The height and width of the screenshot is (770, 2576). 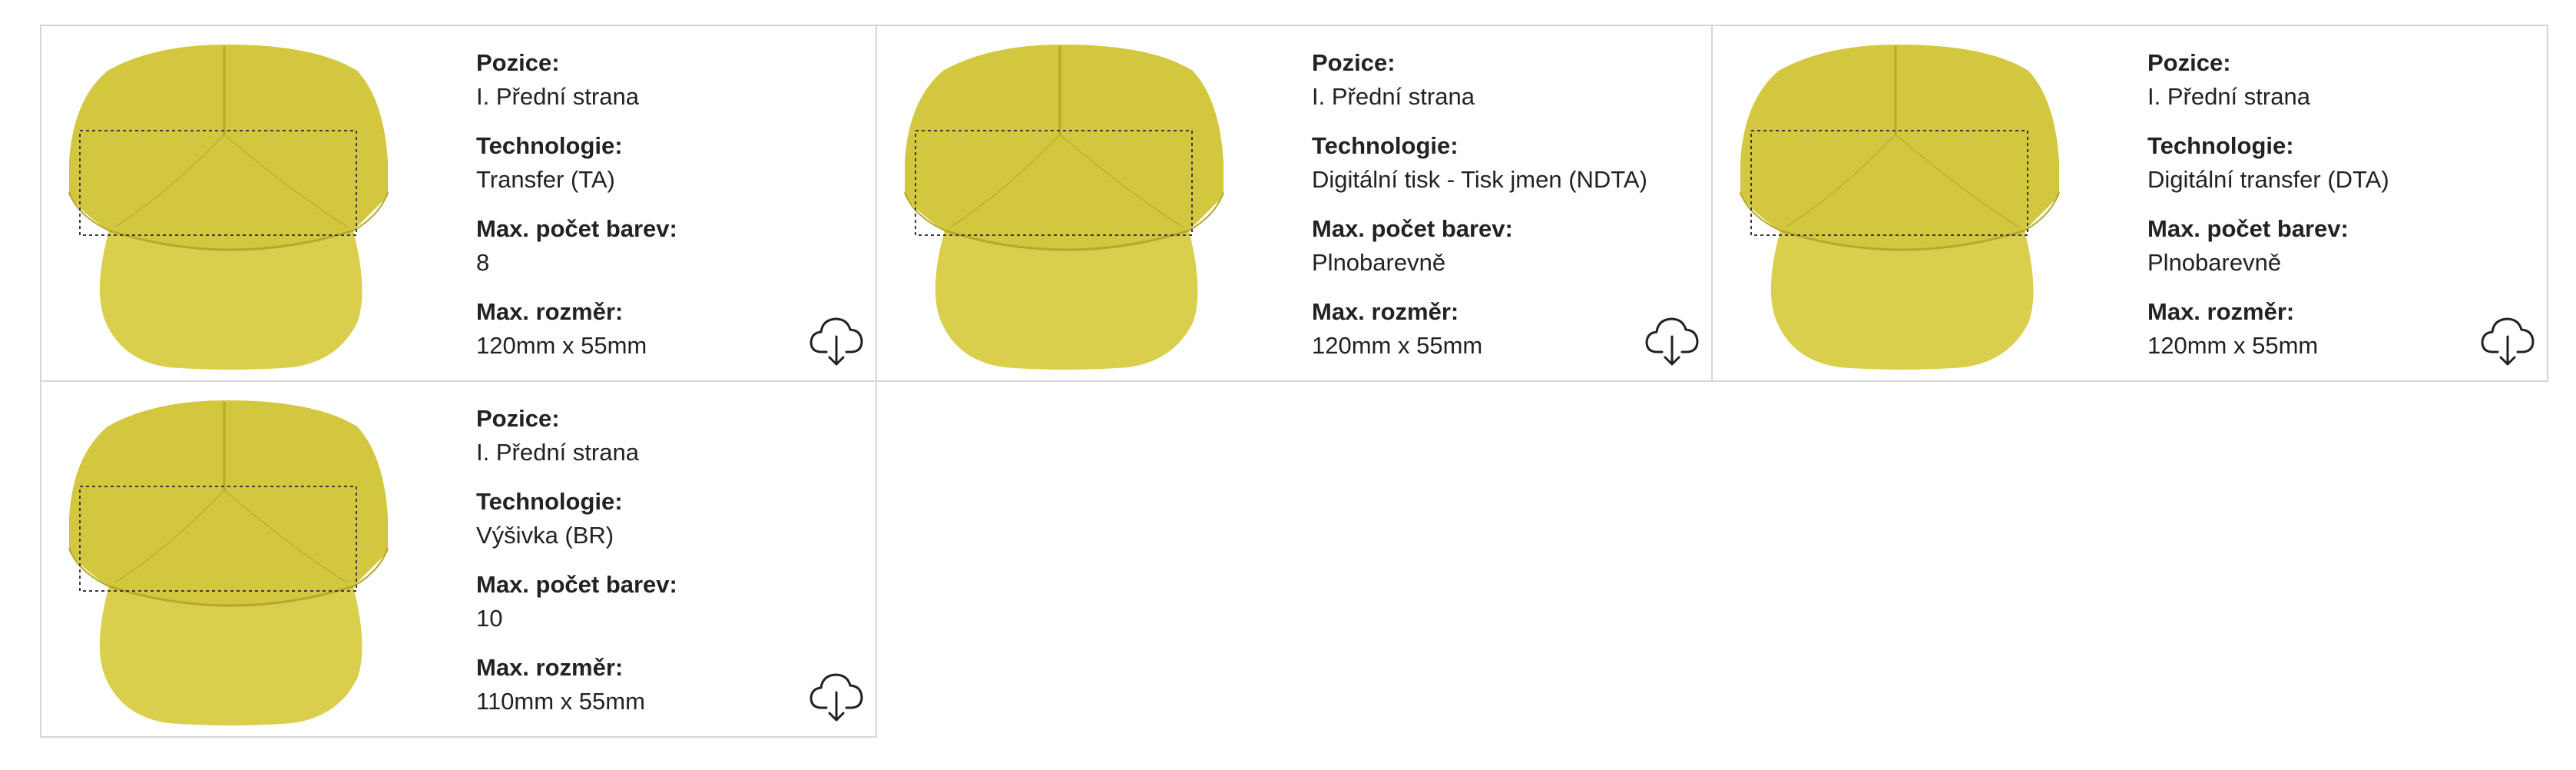 What do you see at coordinates (1480, 179) in the screenshot?
I see `technology-value: Digitální tisk - Tisk jmen (NDTA)` at bounding box center [1480, 179].